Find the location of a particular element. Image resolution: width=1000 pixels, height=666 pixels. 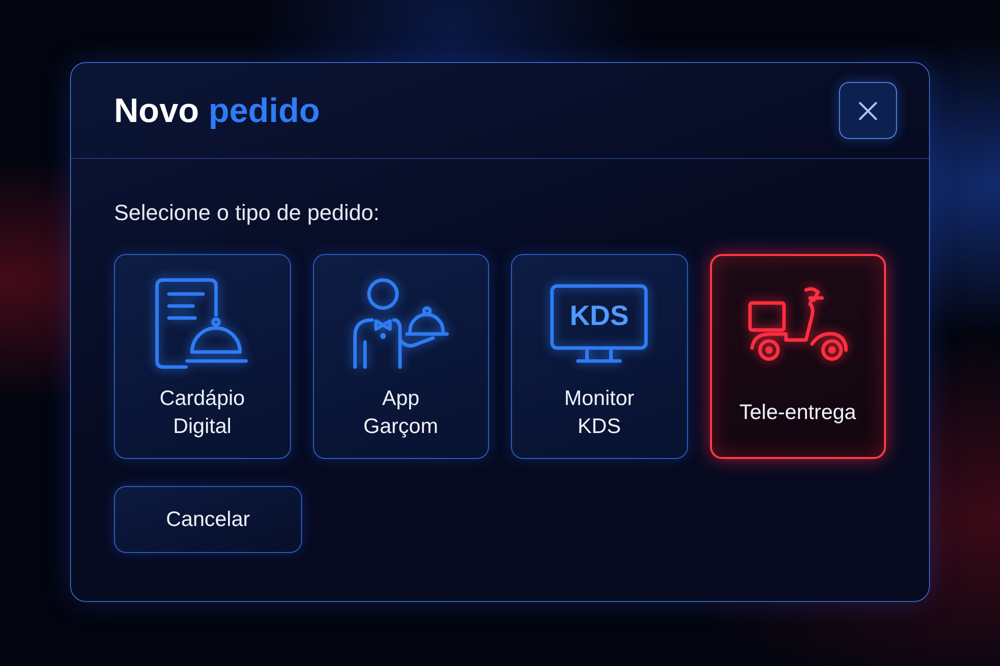

order-type-card: Tele-entrega is located at coordinates (798, 356).